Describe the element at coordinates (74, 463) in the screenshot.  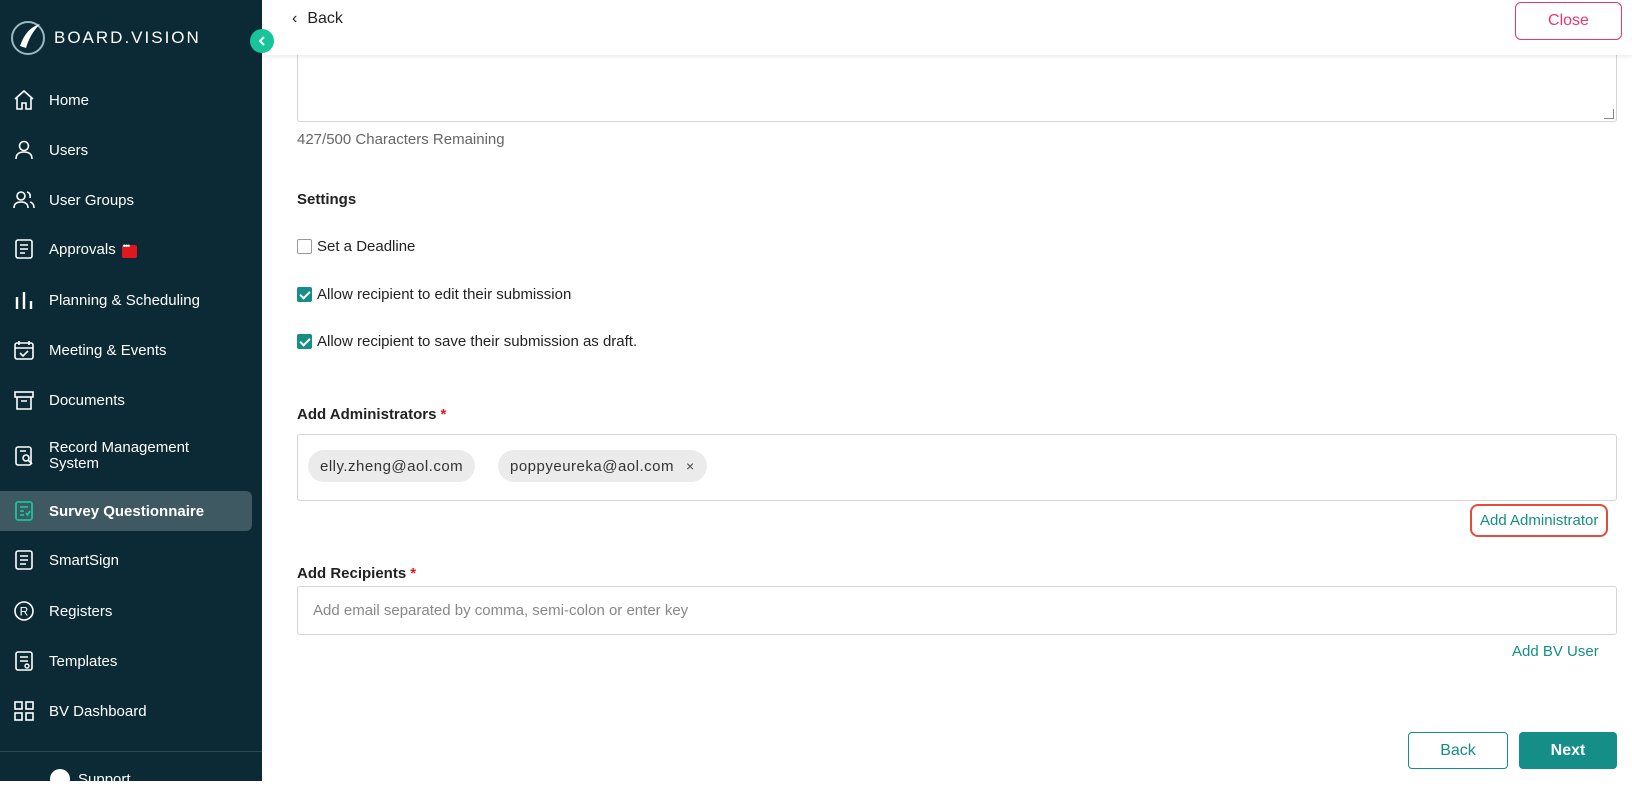
I see `label-line-2: System` at that location.